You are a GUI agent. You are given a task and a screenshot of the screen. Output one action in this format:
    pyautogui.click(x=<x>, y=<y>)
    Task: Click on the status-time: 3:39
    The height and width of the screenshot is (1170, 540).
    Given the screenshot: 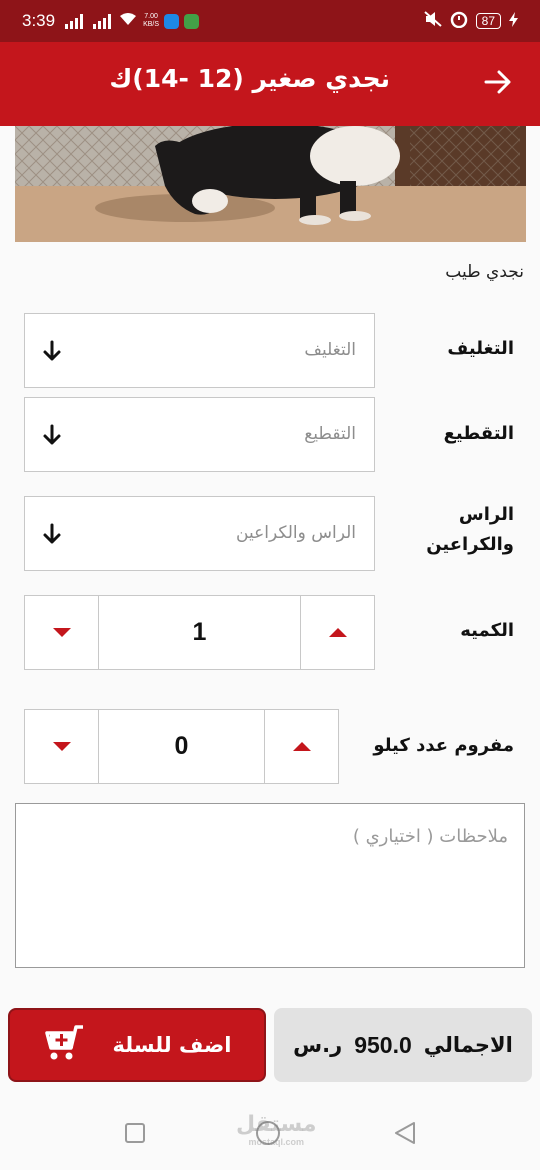 What is the action you would take?
    pyautogui.click(x=39, y=20)
    